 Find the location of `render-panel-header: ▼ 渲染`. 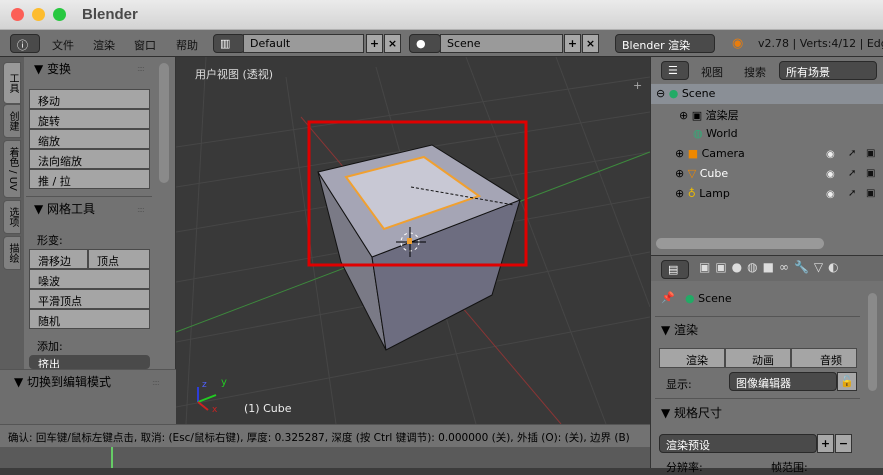

render-panel-header: ▼ 渲染 is located at coordinates (679, 329).